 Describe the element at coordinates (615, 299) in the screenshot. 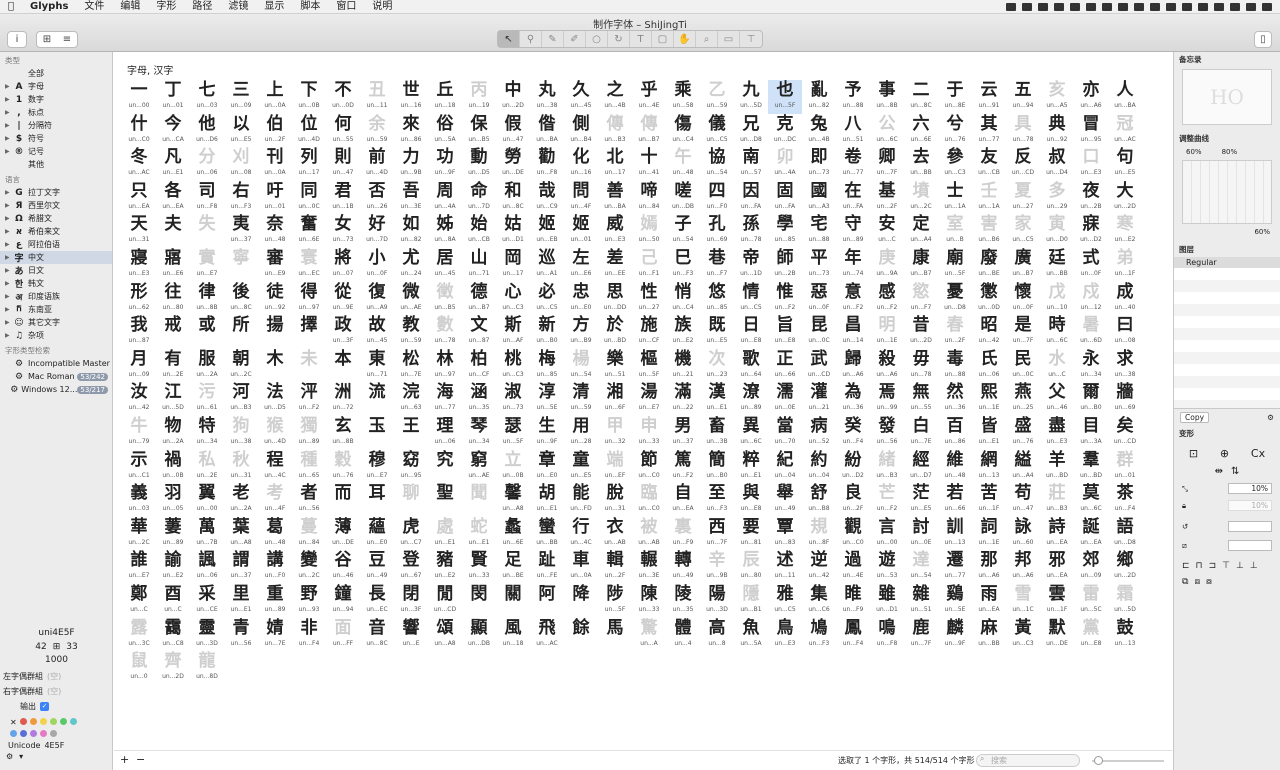

I see `glyph-cell: 思 un...DD` at that location.